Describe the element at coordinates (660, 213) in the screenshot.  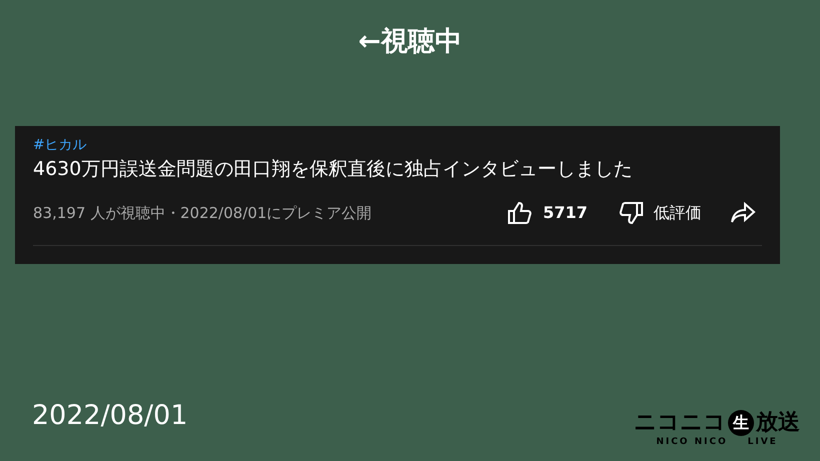
I see `dislike-button: 低評価` at that location.